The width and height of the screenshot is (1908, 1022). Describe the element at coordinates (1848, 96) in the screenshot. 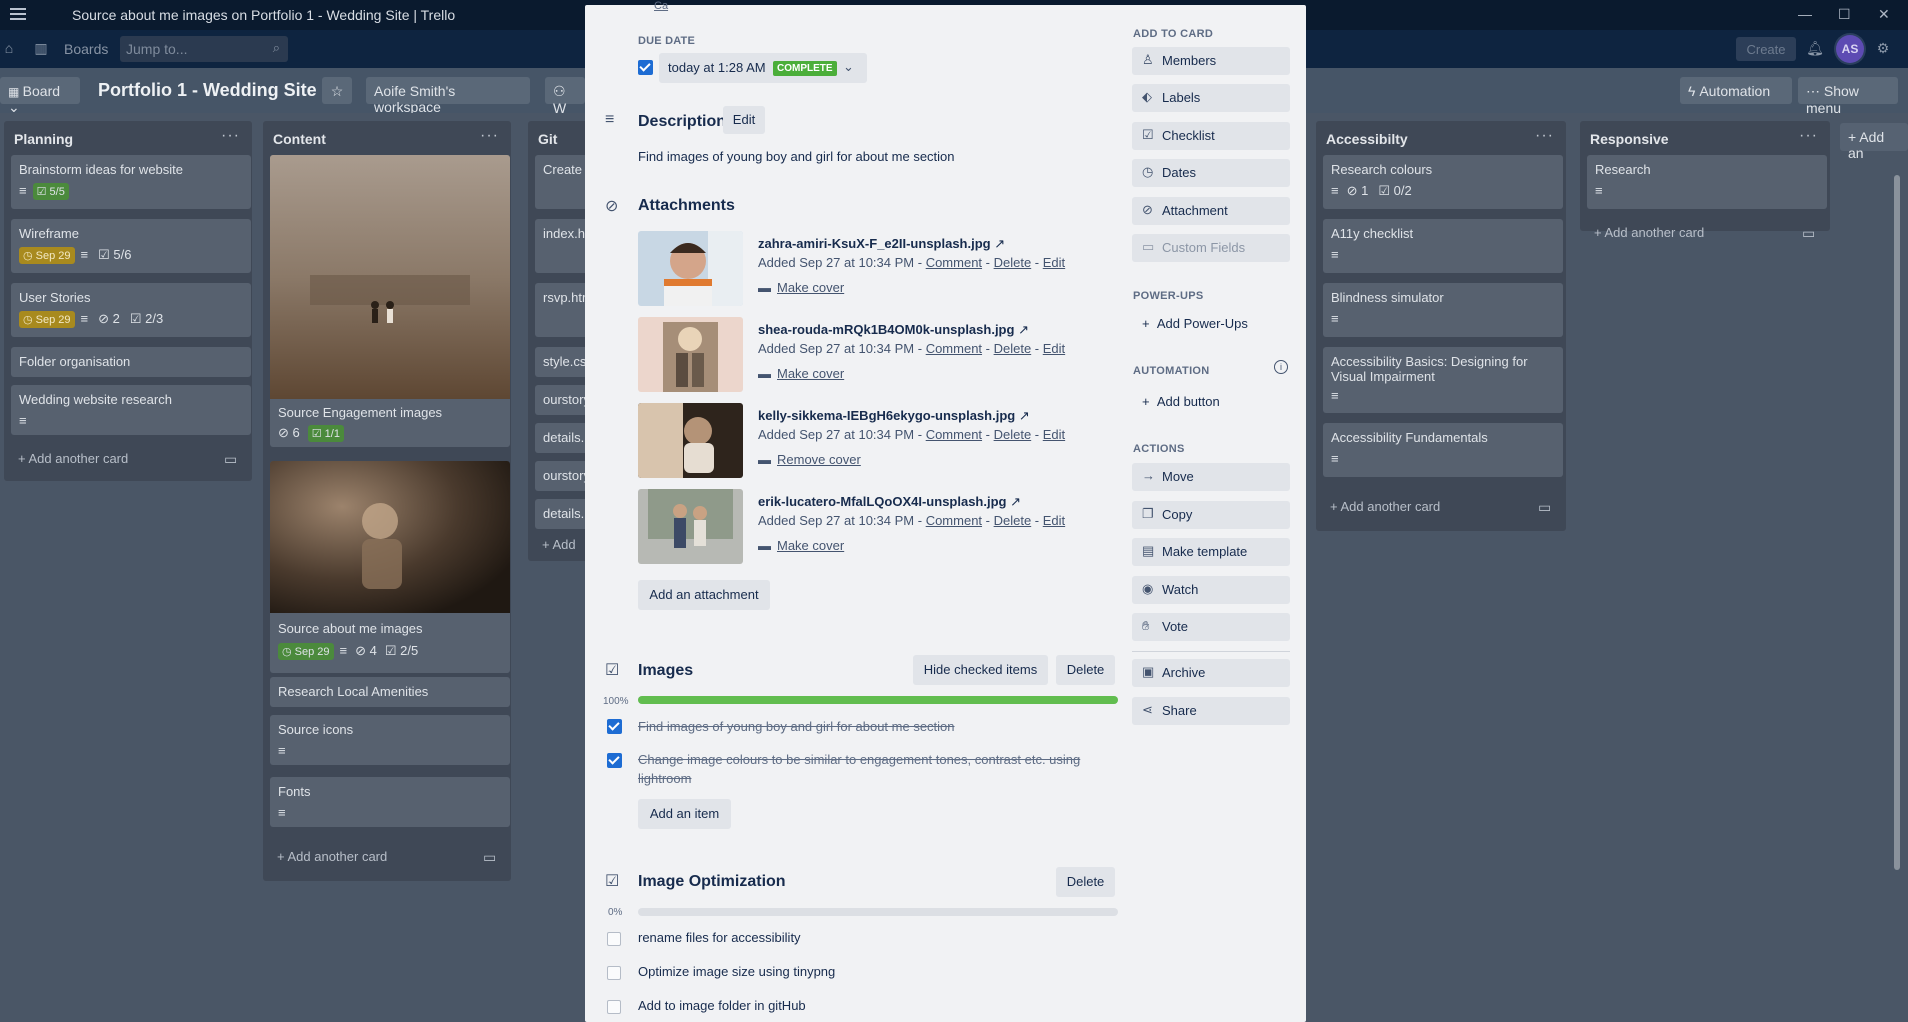

I see `show-menu-button: ⋯ Show menu` at that location.